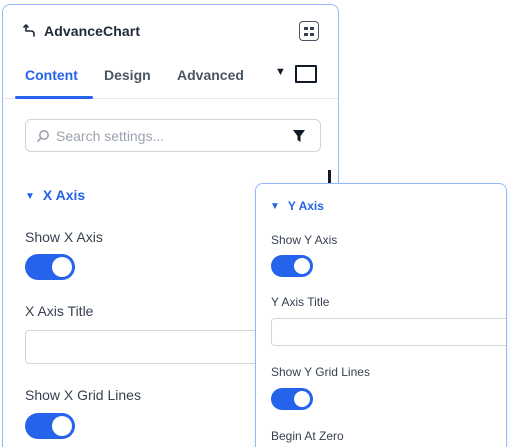  Describe the element at coordinates (388, 332) in the screenshot. I see `y-axis-title-input` at that location.